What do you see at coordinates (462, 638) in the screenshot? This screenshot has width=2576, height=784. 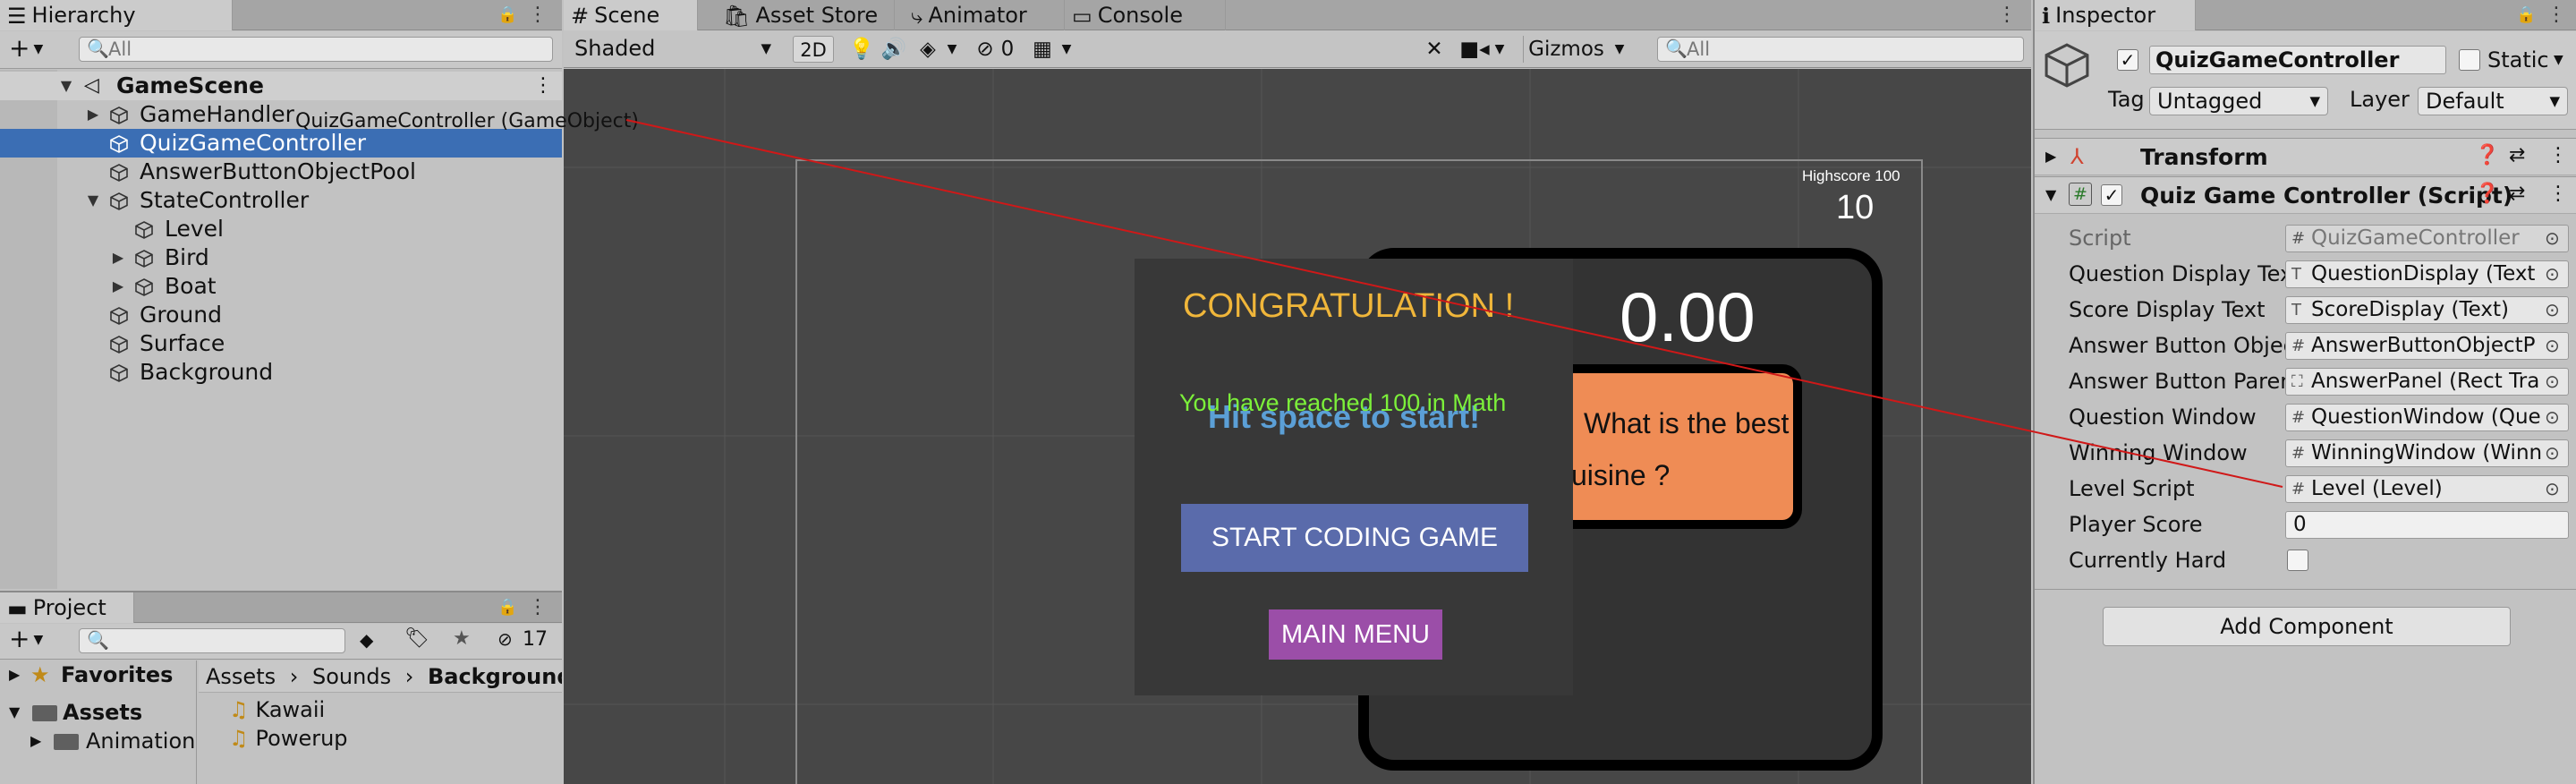 I see `favorites-star-icon: ★` at bounding box center [462, 638].